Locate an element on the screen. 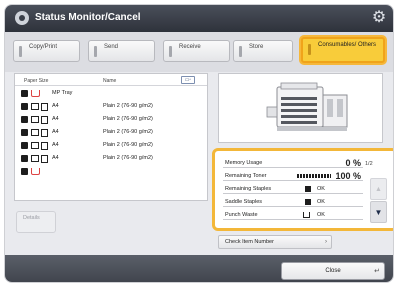 This screenshot has height=299, width=398. saddle-value: OK is located at coordinates (321, 202).